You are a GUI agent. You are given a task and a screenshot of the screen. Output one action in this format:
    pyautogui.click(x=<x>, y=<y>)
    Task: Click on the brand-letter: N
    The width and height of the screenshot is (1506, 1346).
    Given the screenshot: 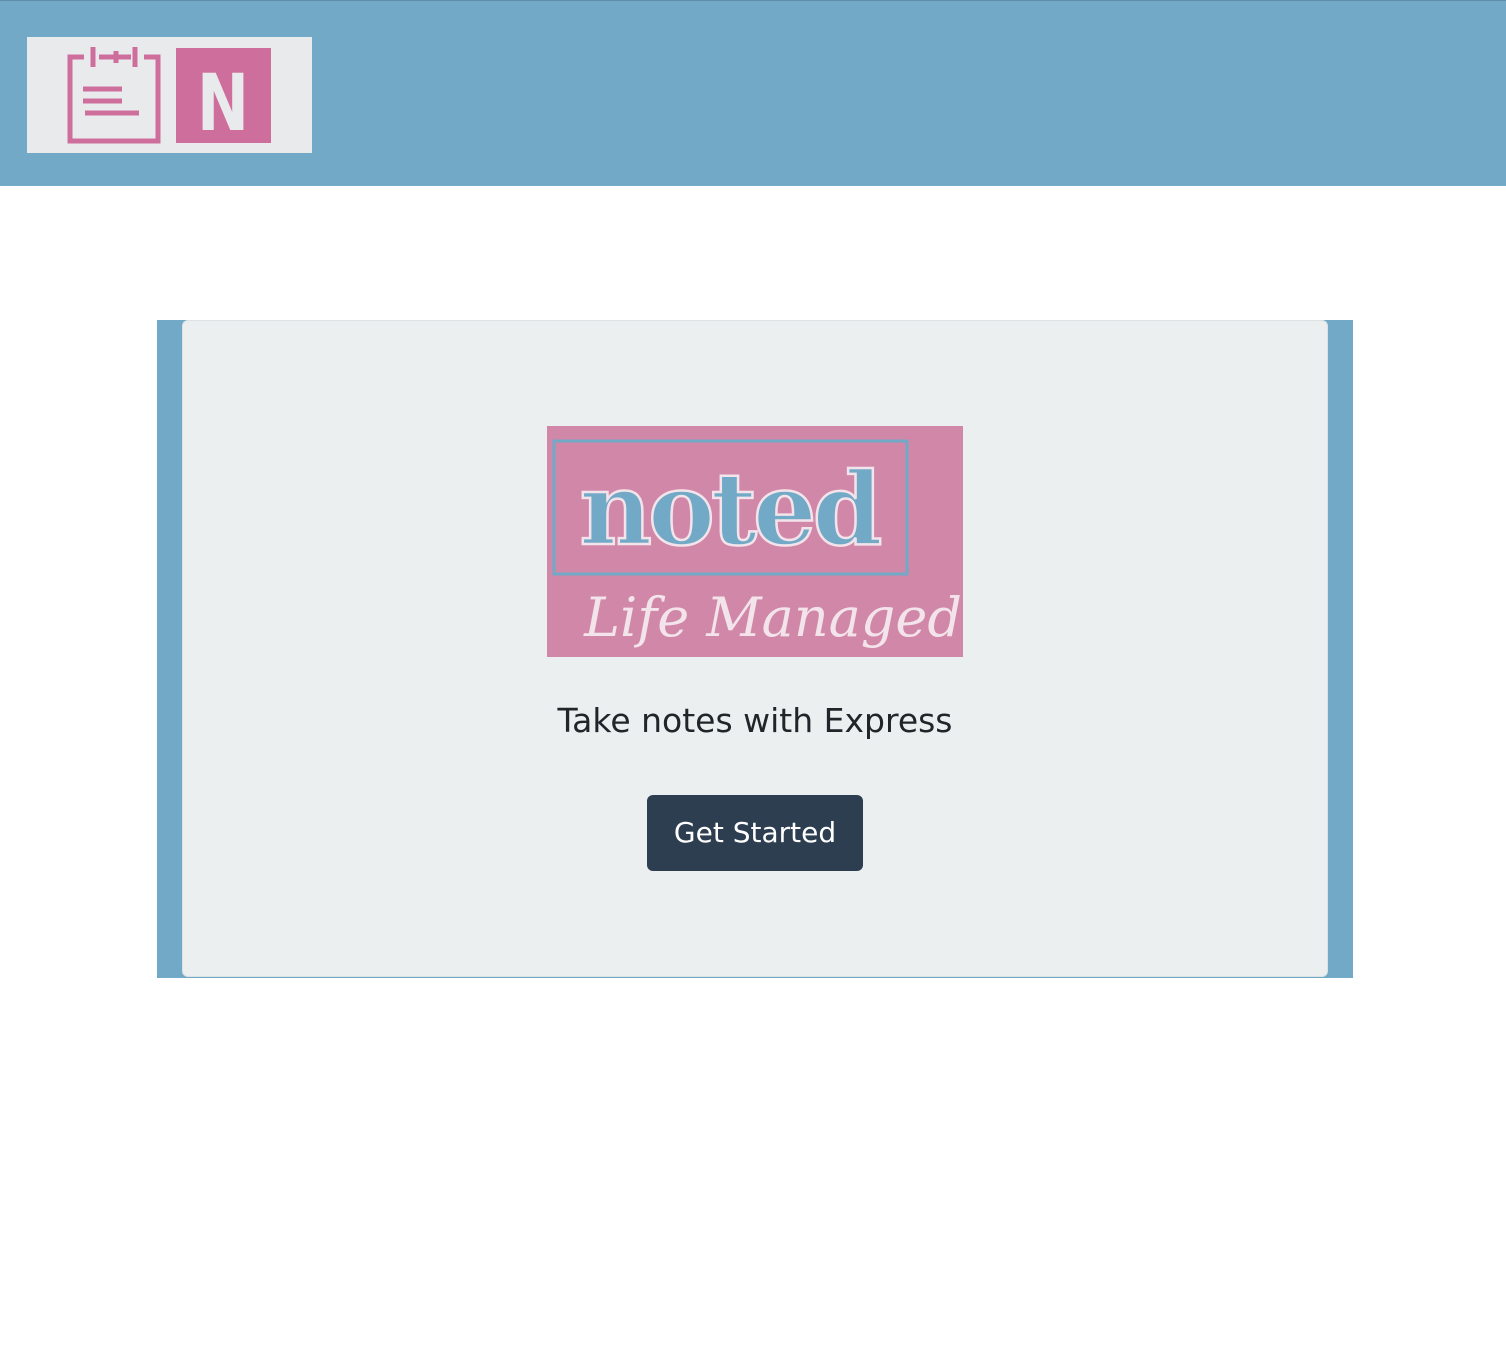 What is the action you would take?
    pyautogui.click(x=223, y=103)
    